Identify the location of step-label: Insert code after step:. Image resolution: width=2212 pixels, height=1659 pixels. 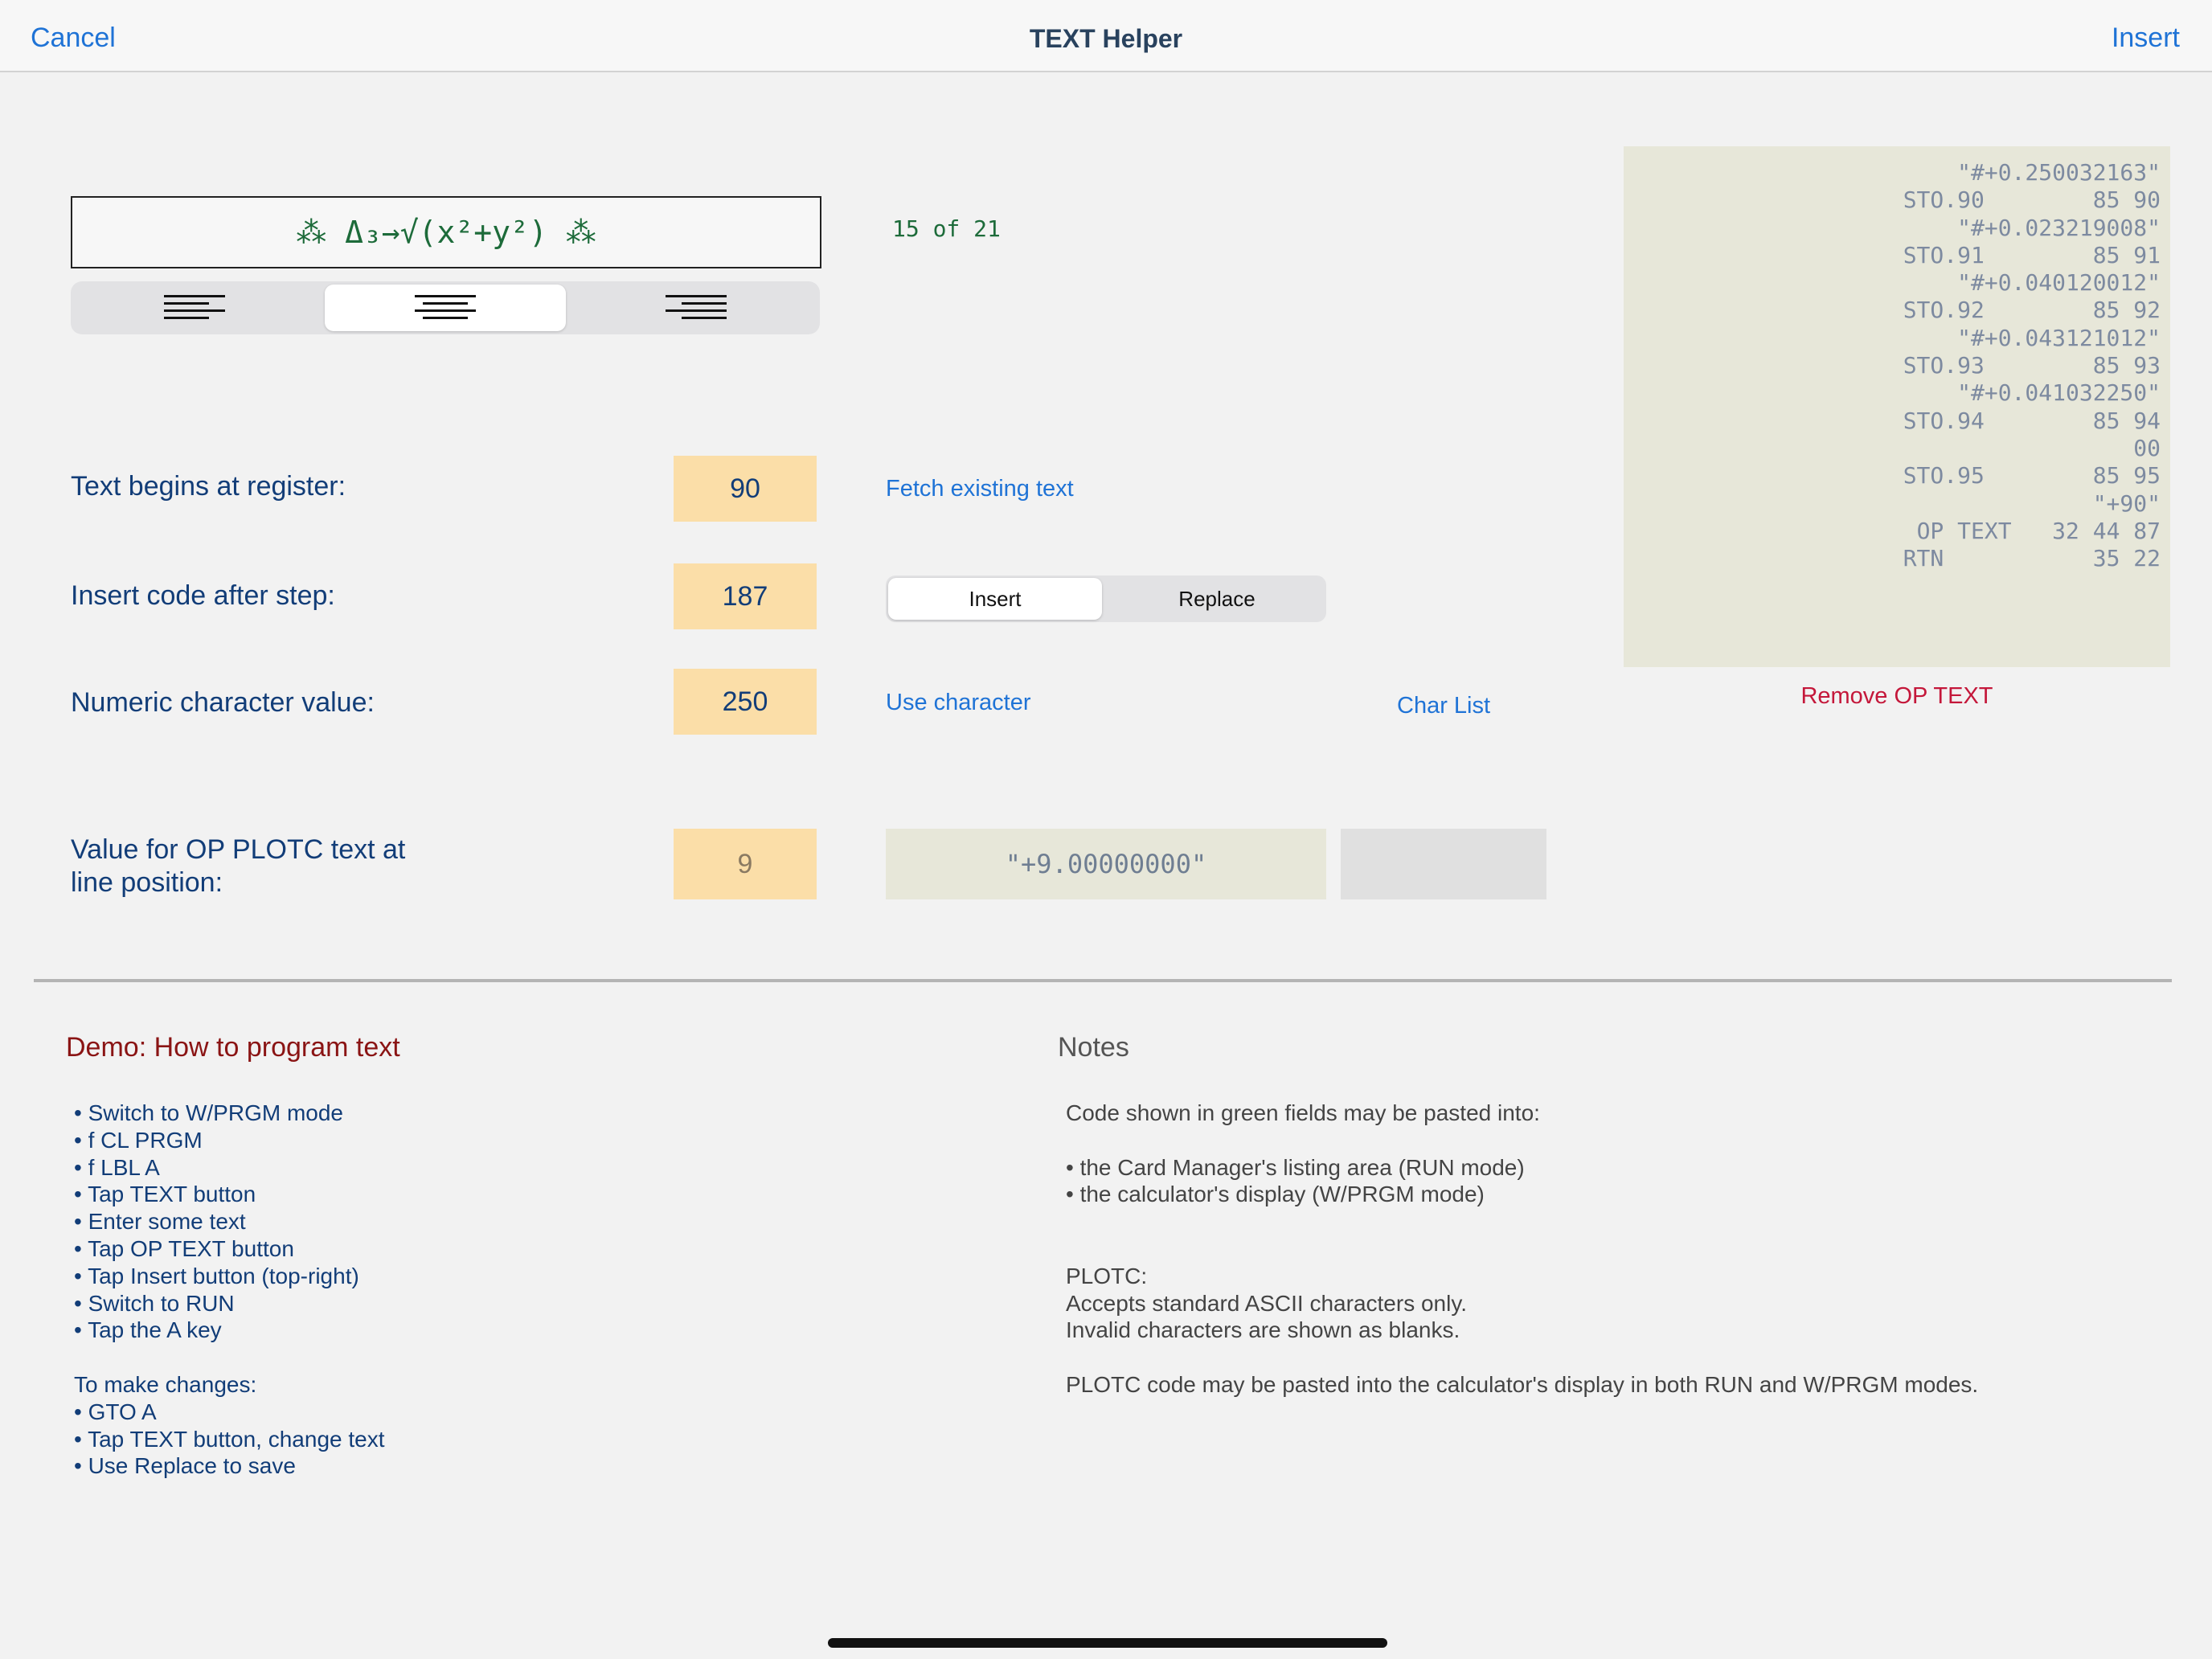
(203, 595).